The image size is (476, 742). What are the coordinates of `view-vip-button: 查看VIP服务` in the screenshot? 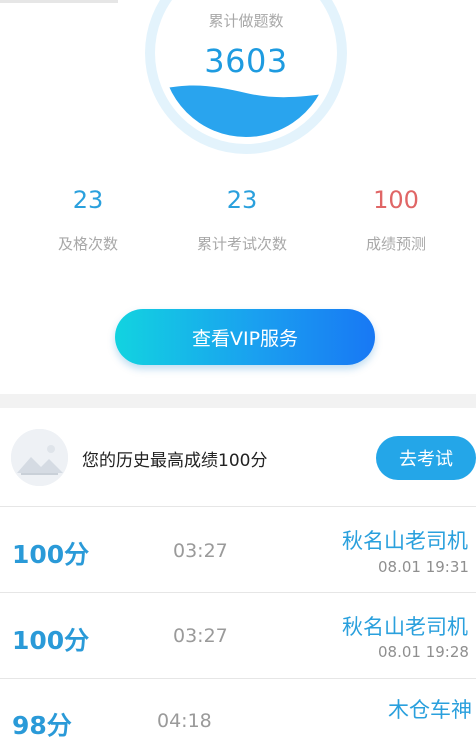 It's located at (245, 337).